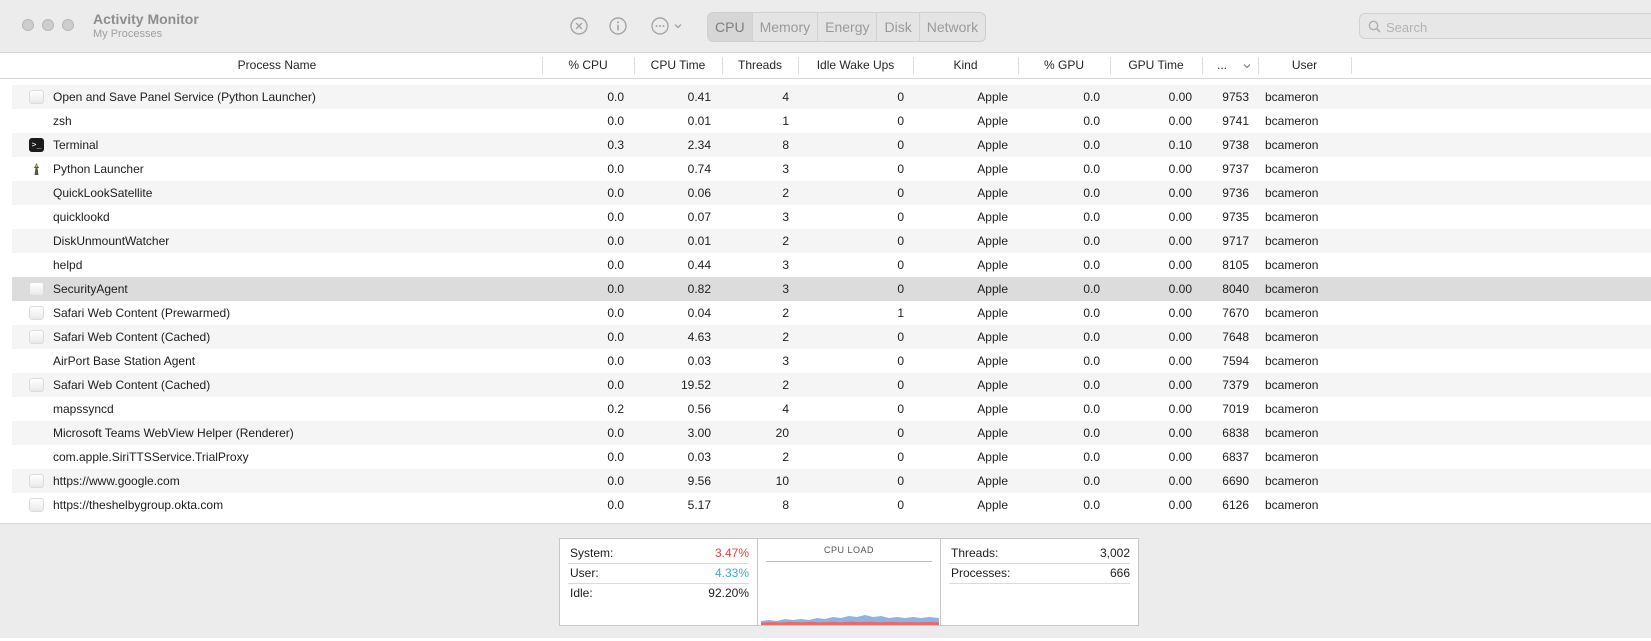 This screenshot has width=1651, height=641. Describe the element at coordinates (730, 27) in the screenshot. I see `tab-cpu: CPU` at that location.